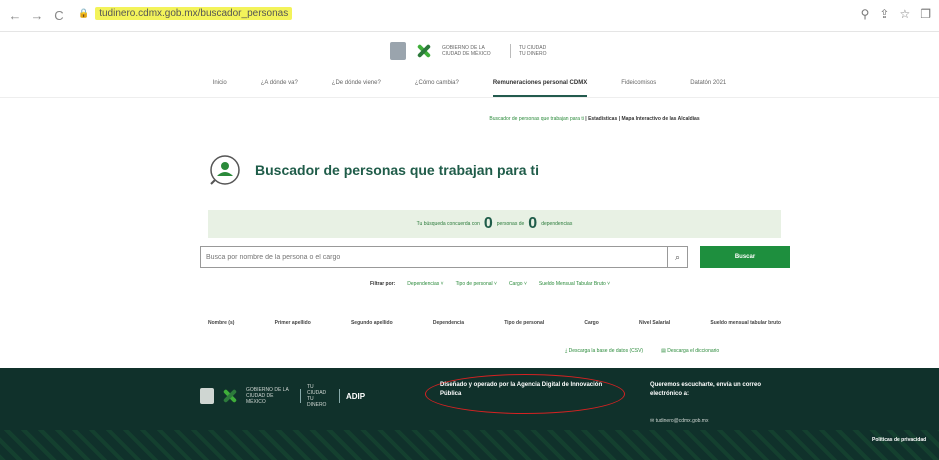 The image size is (939, 460). Describe the element at coordinates (904, 14) in the screenshot. I see `star-icon: ☆` at that location.